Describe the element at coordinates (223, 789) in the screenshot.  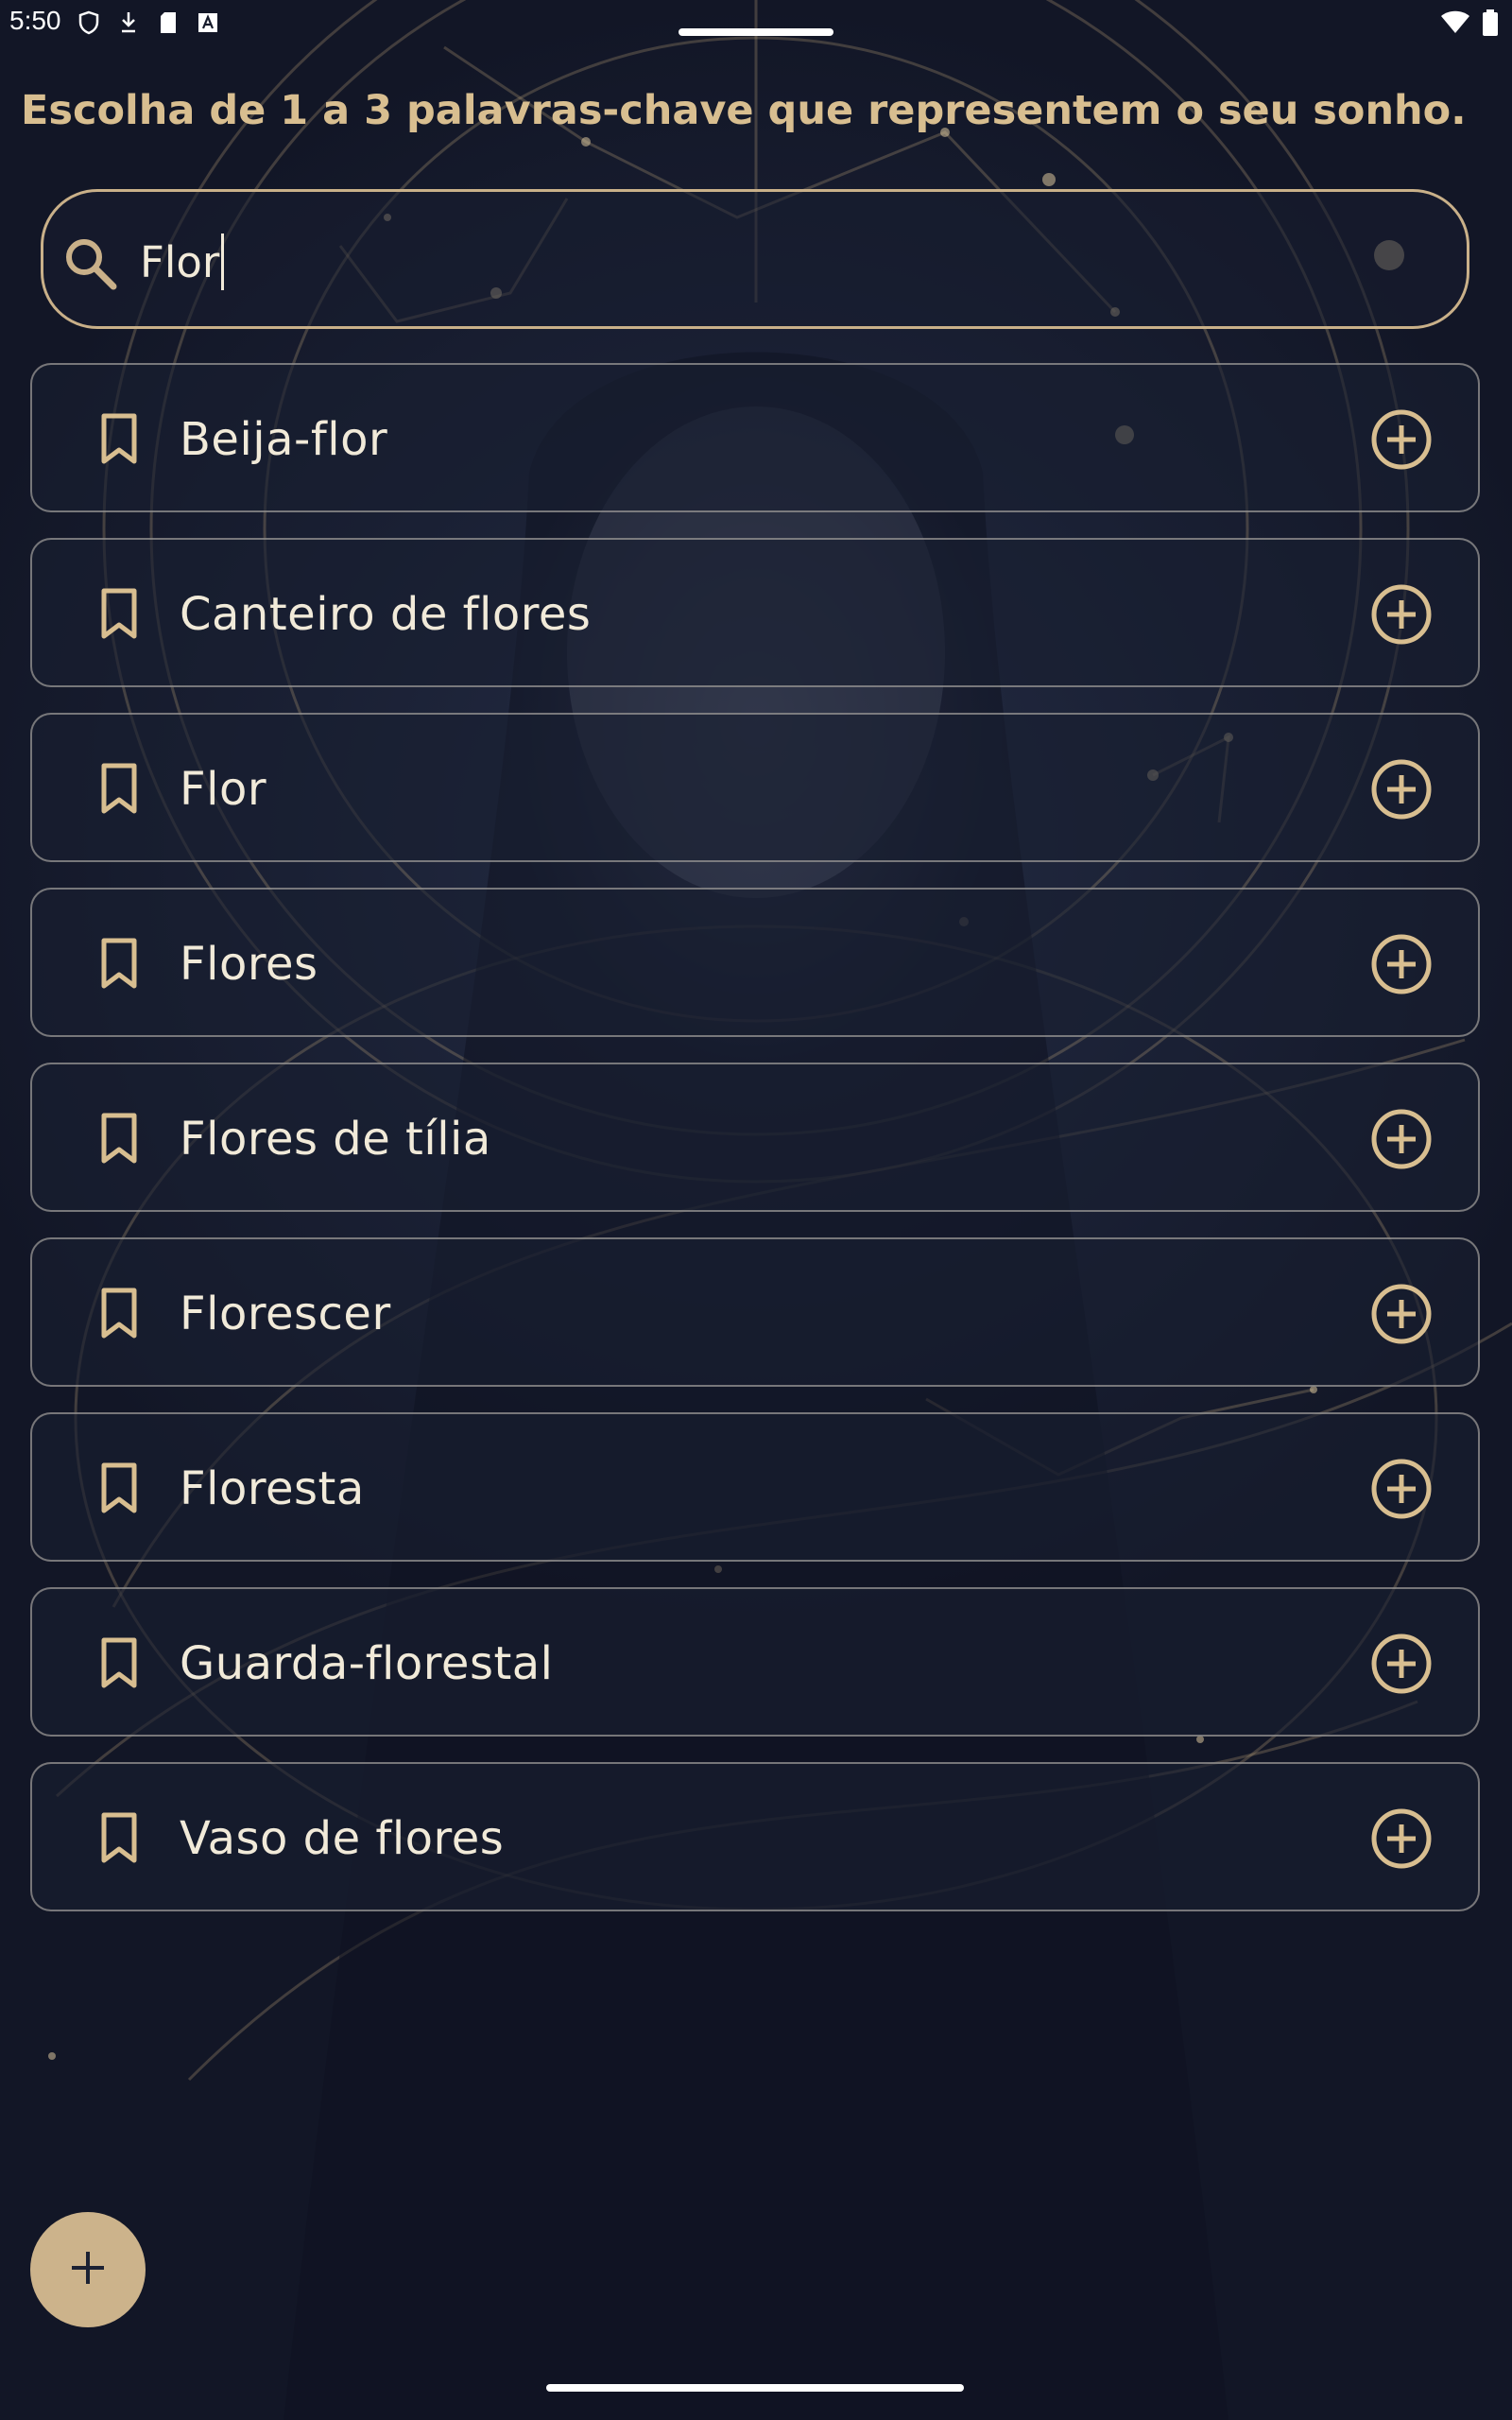
I see `keyword-label: Flor` at that location.